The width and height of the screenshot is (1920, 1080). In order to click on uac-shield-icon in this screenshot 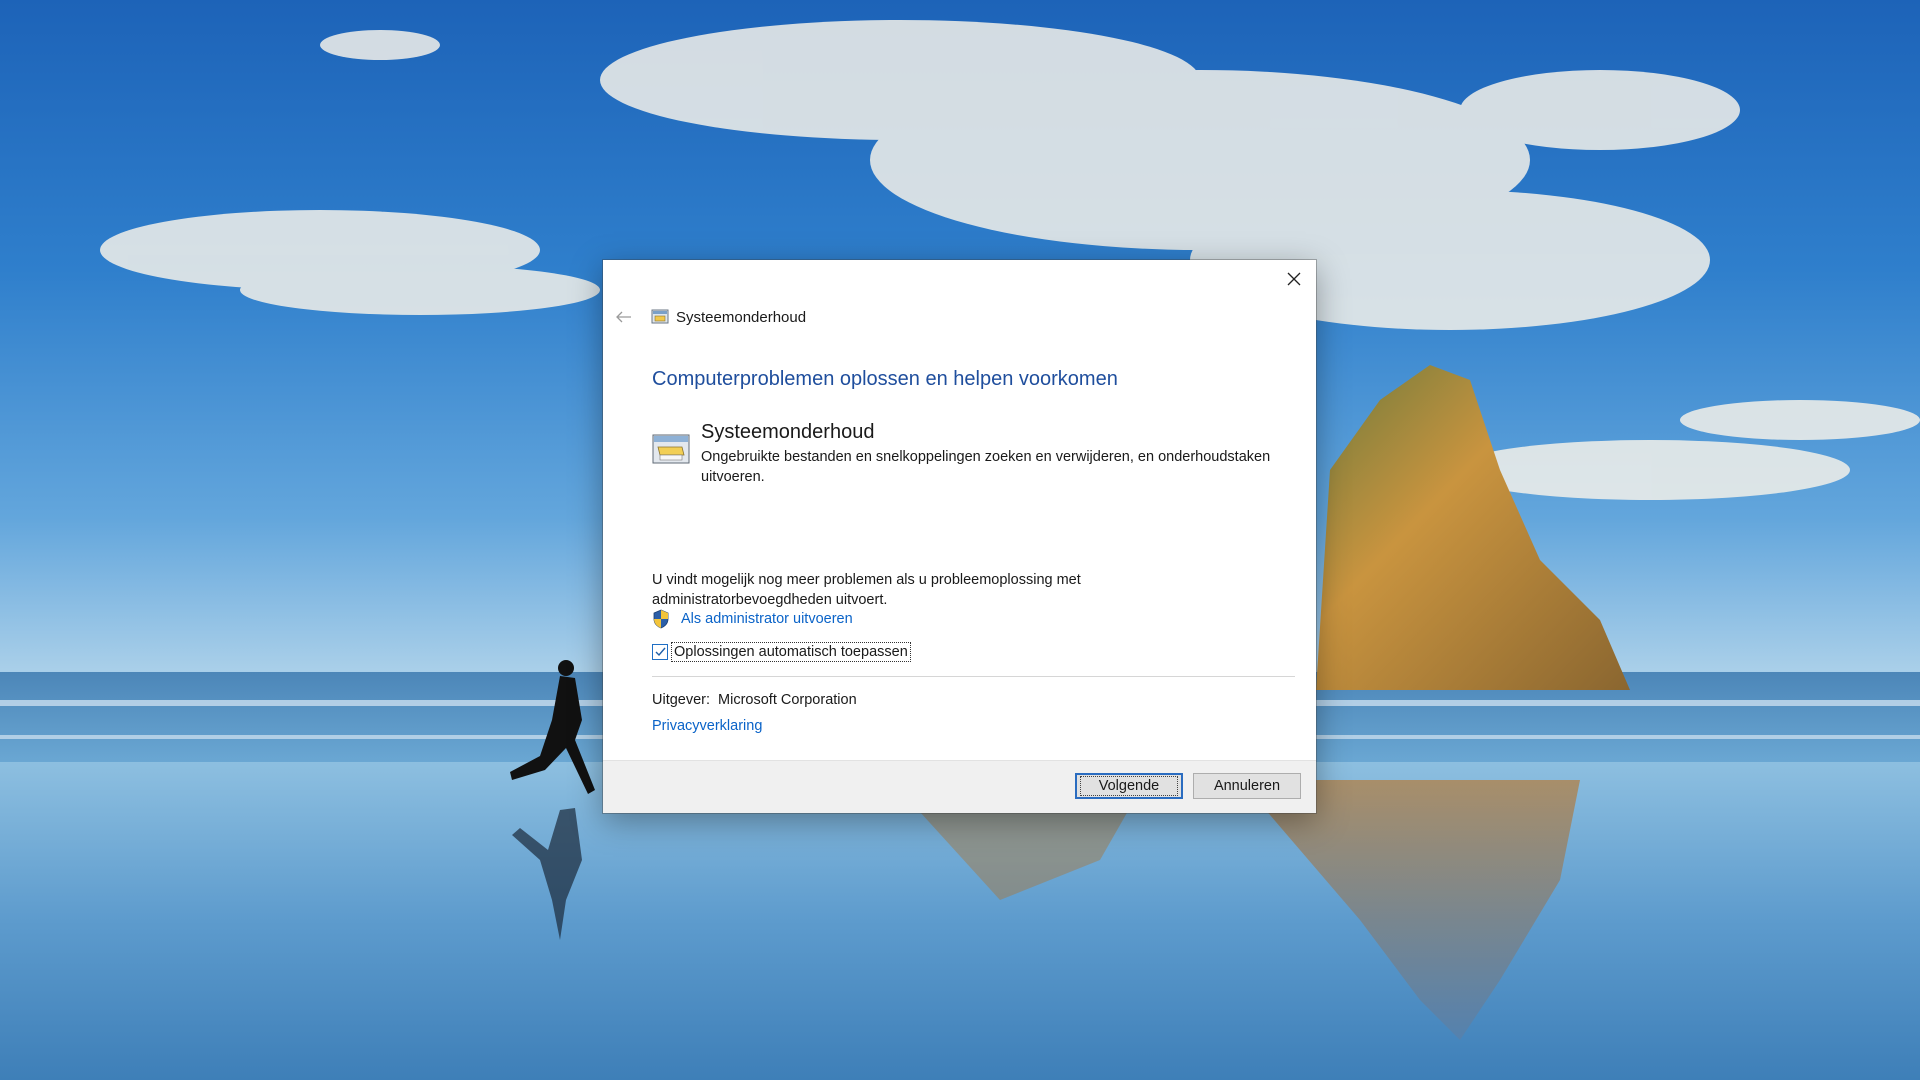, I will do `click(661, 619)`.